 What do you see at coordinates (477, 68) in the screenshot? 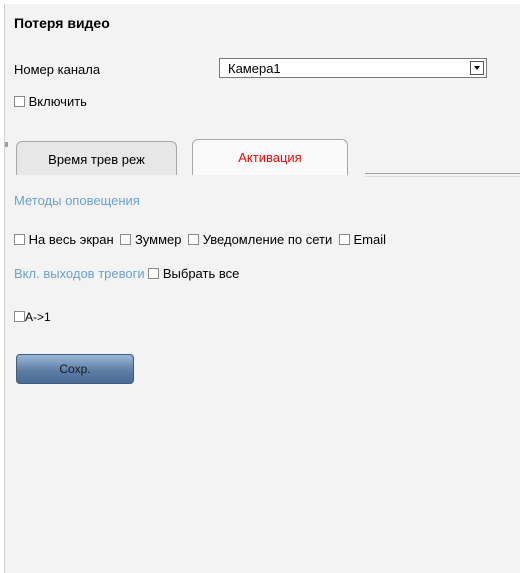
I see `chevron-down-icon` at bounding box center [477, 68].